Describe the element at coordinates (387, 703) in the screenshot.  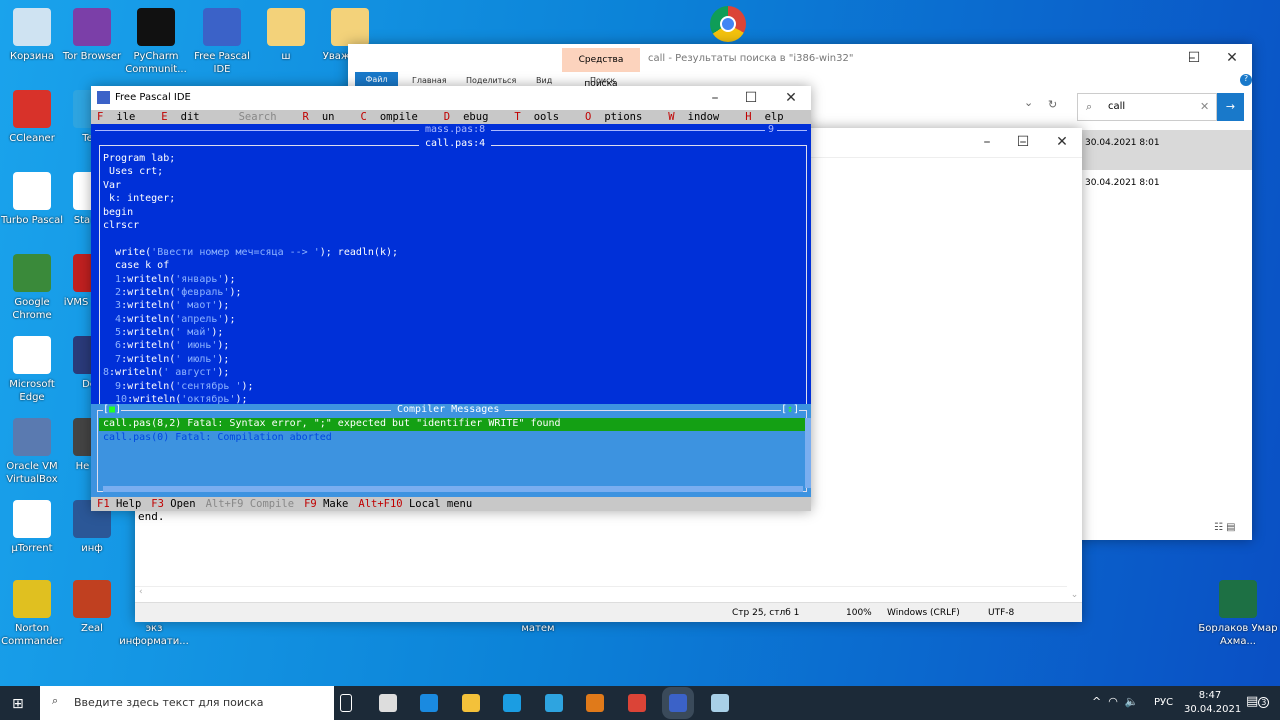
I see `store-icon` at that location.